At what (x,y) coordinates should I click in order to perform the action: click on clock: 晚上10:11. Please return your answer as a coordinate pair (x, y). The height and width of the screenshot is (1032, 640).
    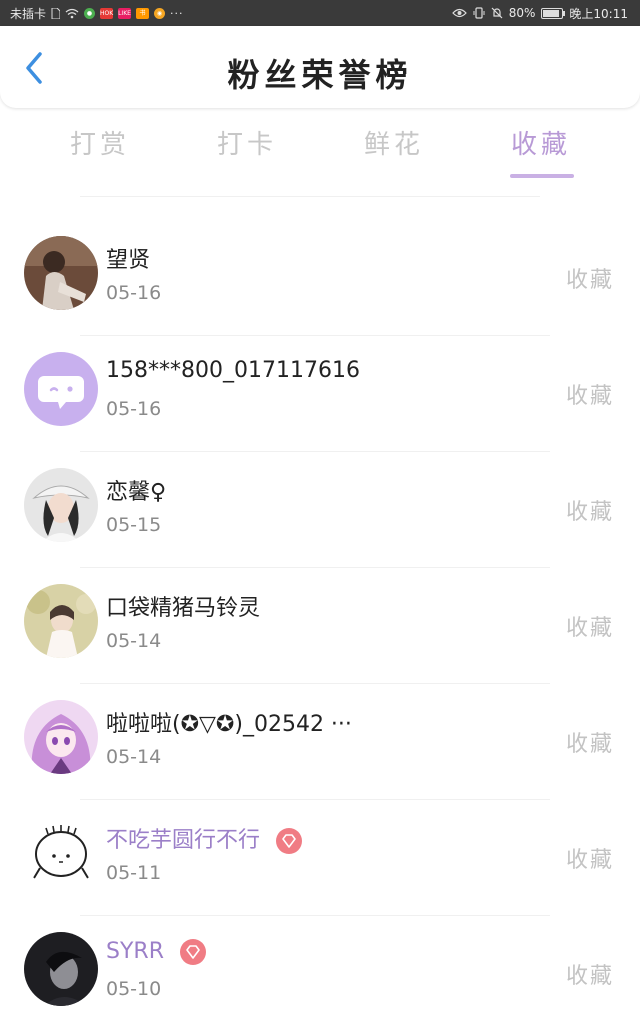
    Looking at the image, I should click on (598, 13).